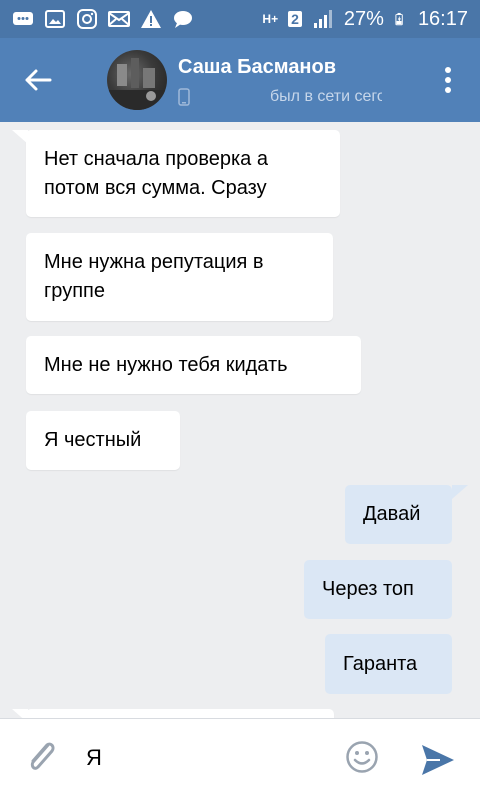  What do you see at coordinates (442, 18) in the screenshot?
I see `clock: 16:17` at bounding box center [442, 18].